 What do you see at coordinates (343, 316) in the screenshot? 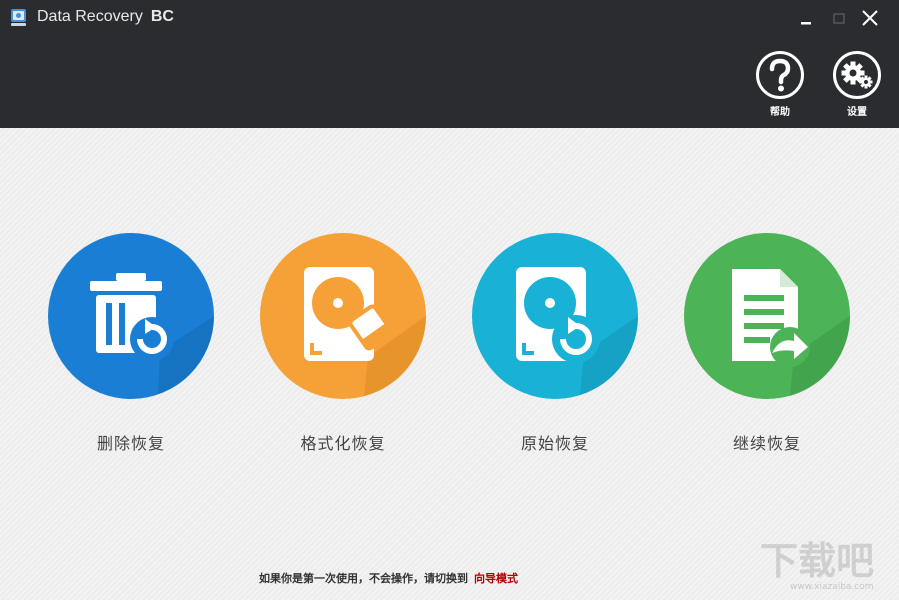
I see `hard-drive-eraser-icon` at bounding box center [343, 316].